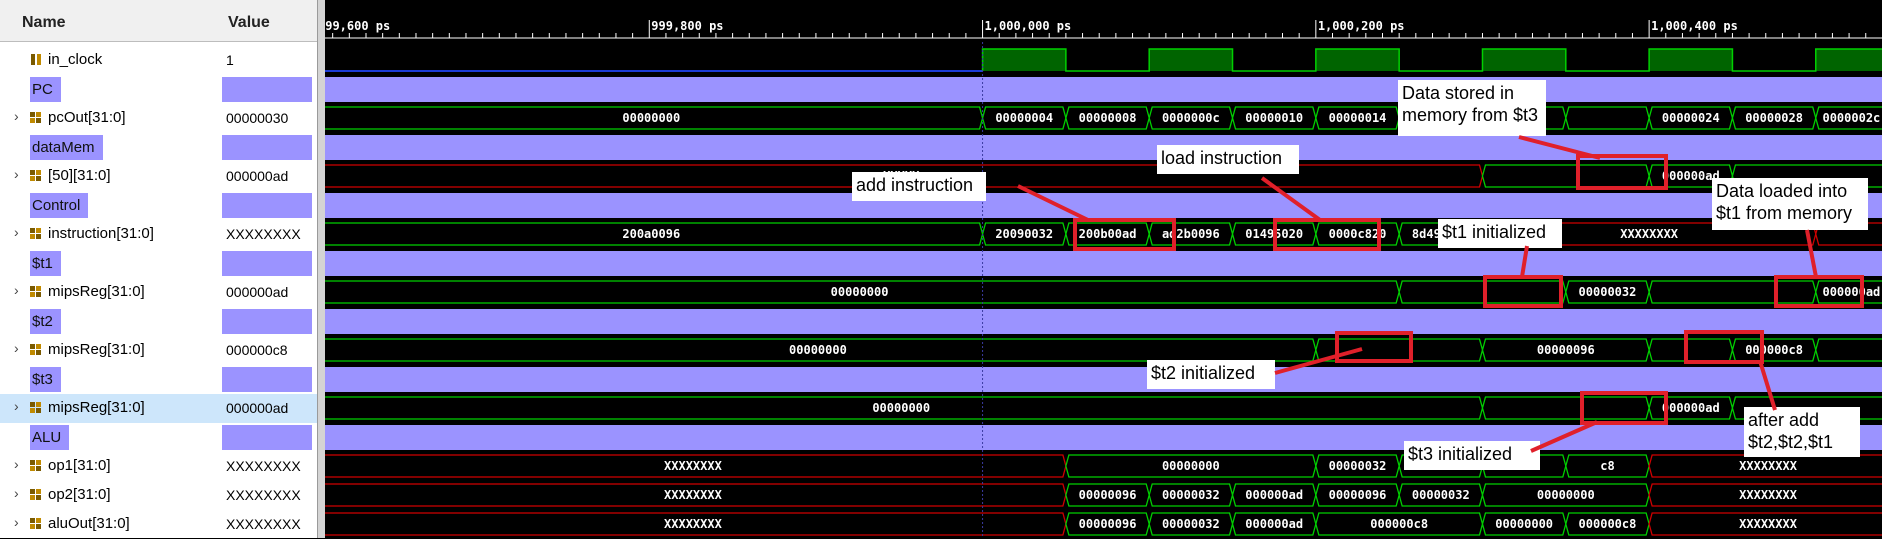  I want to click on signal-row-13: ALU, so click(107, 437).